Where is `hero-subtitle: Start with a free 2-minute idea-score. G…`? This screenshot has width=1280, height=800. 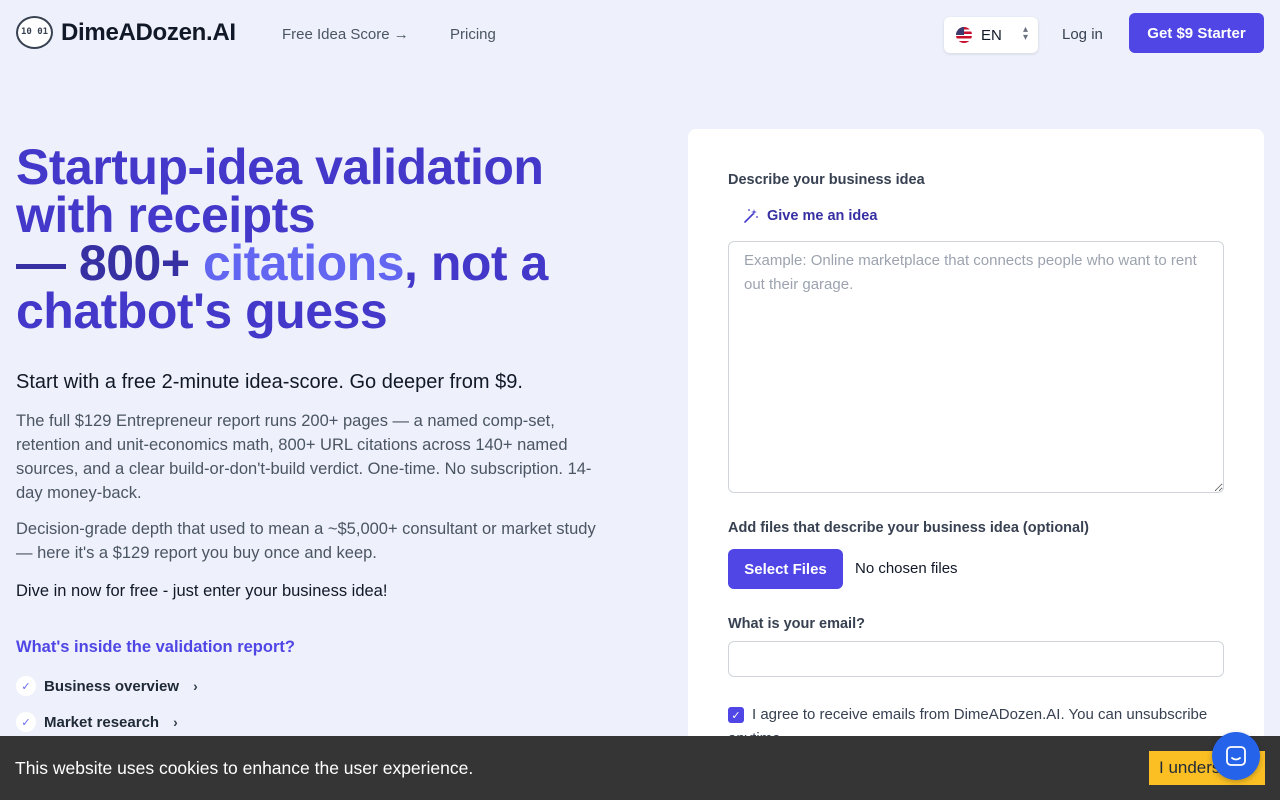
hero-subtitle: Start with a free 2-minute idea-score. G… is located at coordinates (269, 382).